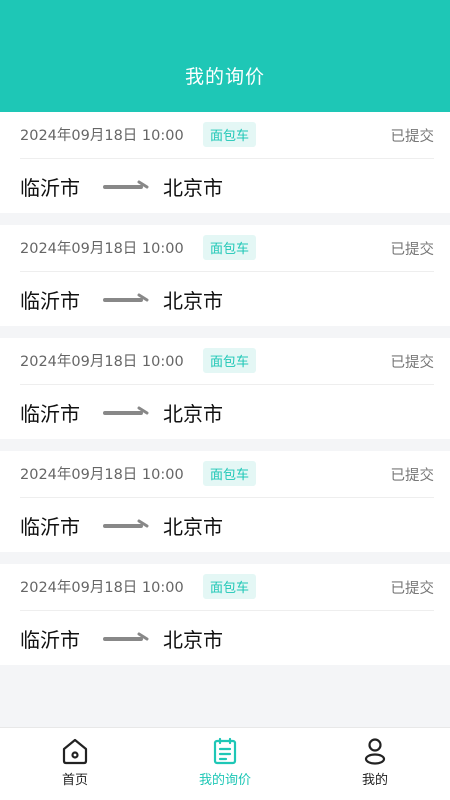 This screenshot has height=800, width=450. What do you see at coordinates (375, 751) in the screenshot?
I see `user-icon` at bounding box center [375, 751].